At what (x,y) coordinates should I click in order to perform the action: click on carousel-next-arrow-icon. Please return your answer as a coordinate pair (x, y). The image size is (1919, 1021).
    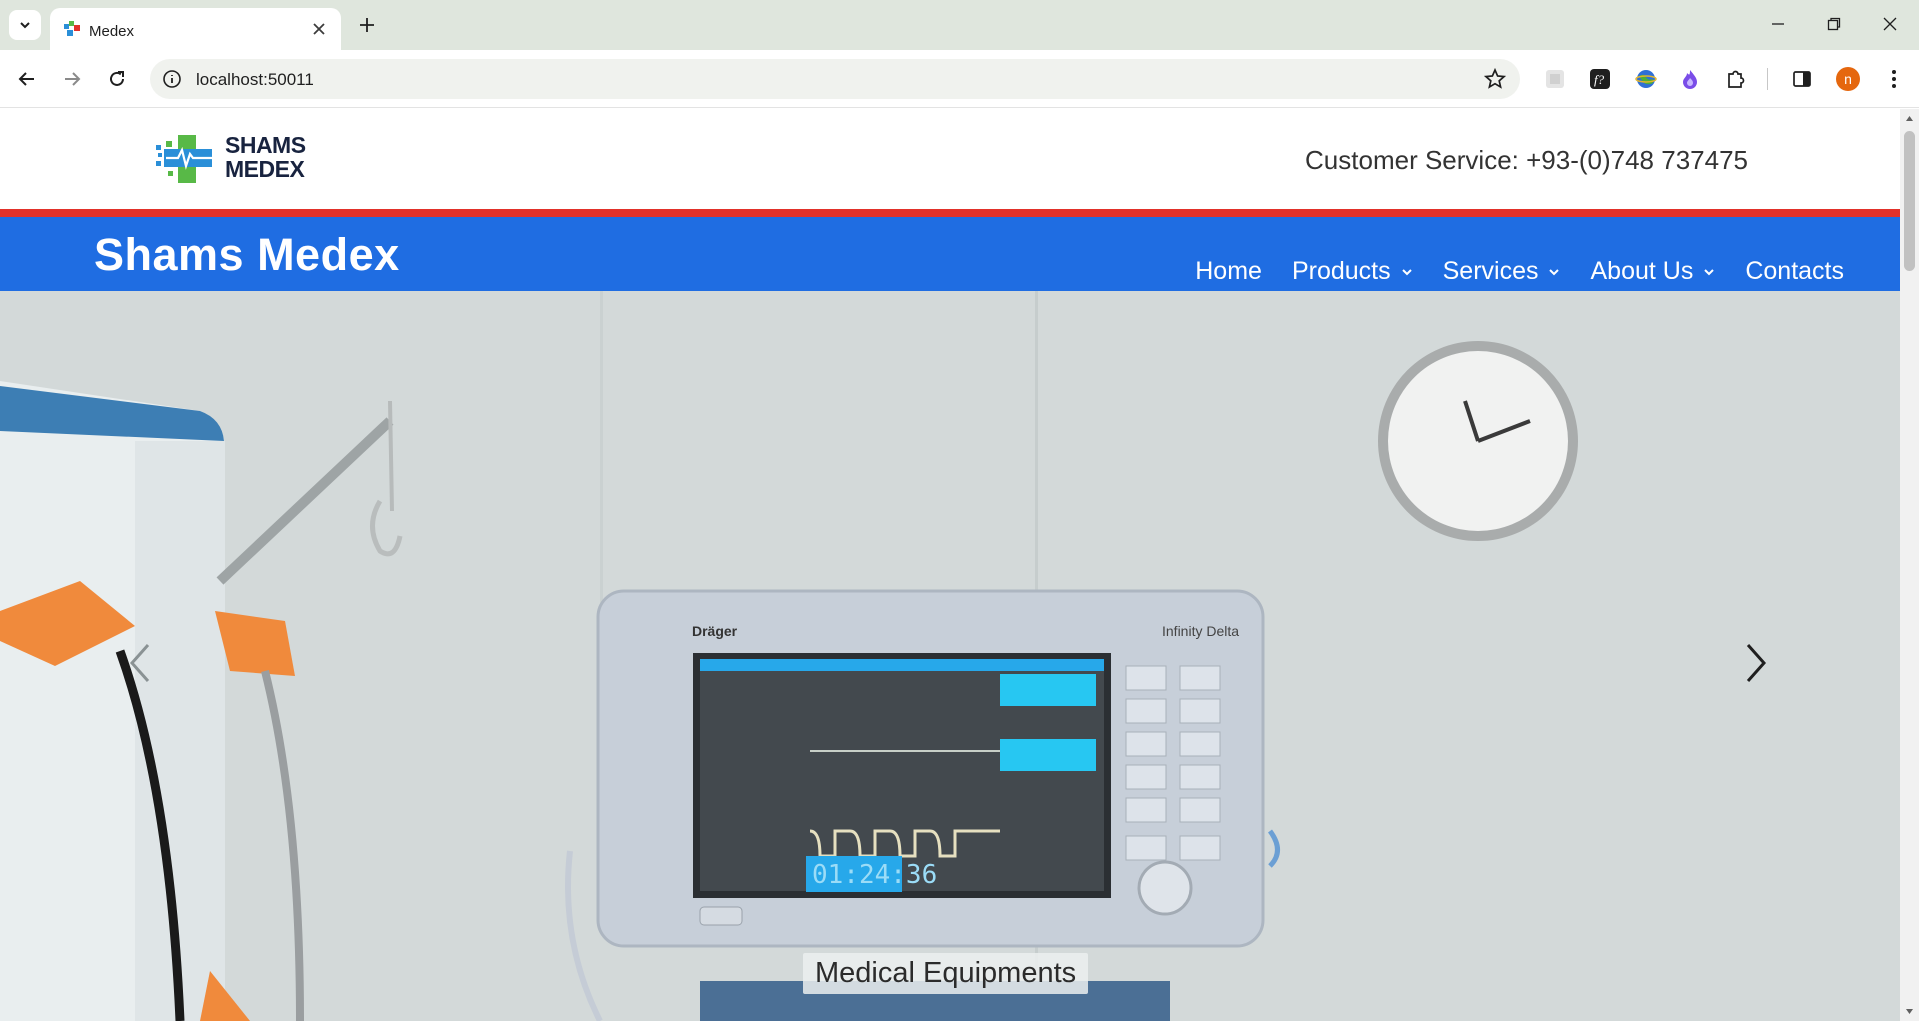
    Looking at the image, I should click on (1755, 663).